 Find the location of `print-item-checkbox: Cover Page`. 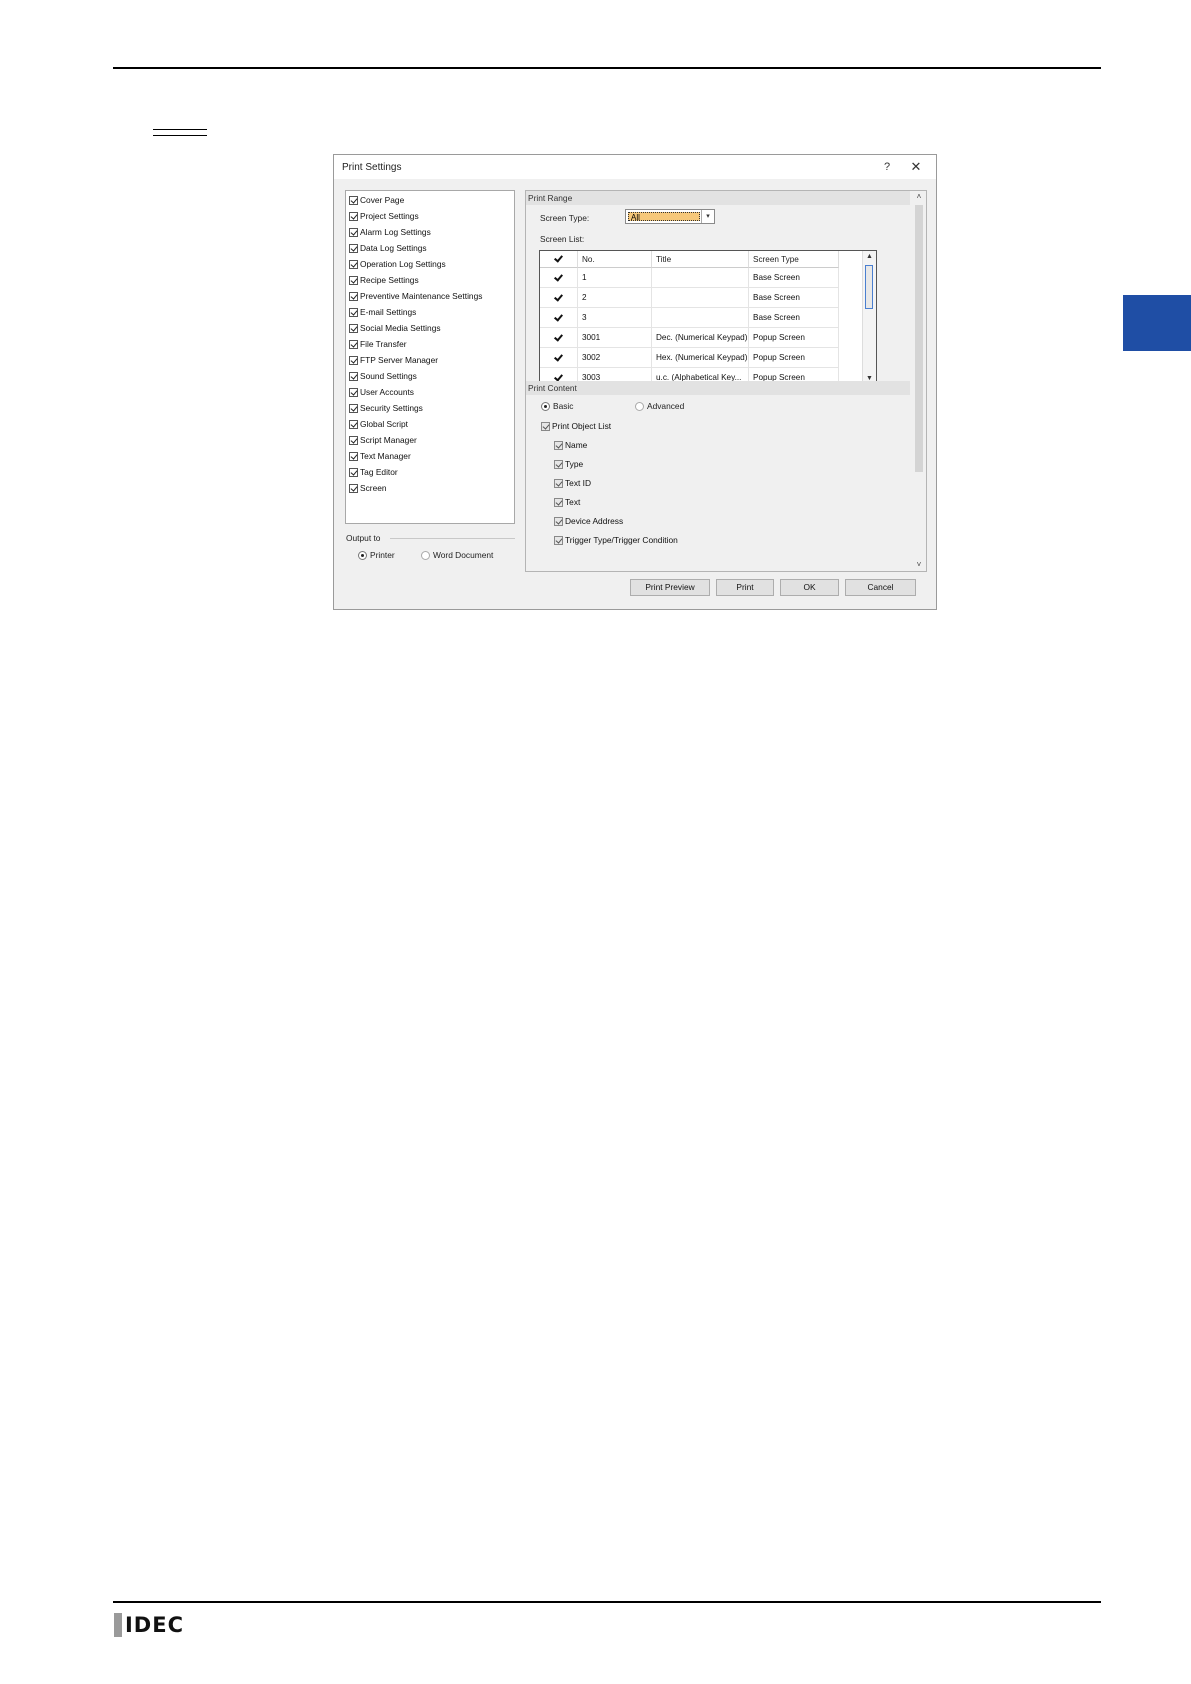

print-item-checkbox: Cover Page is located at coordinates (376, 200).